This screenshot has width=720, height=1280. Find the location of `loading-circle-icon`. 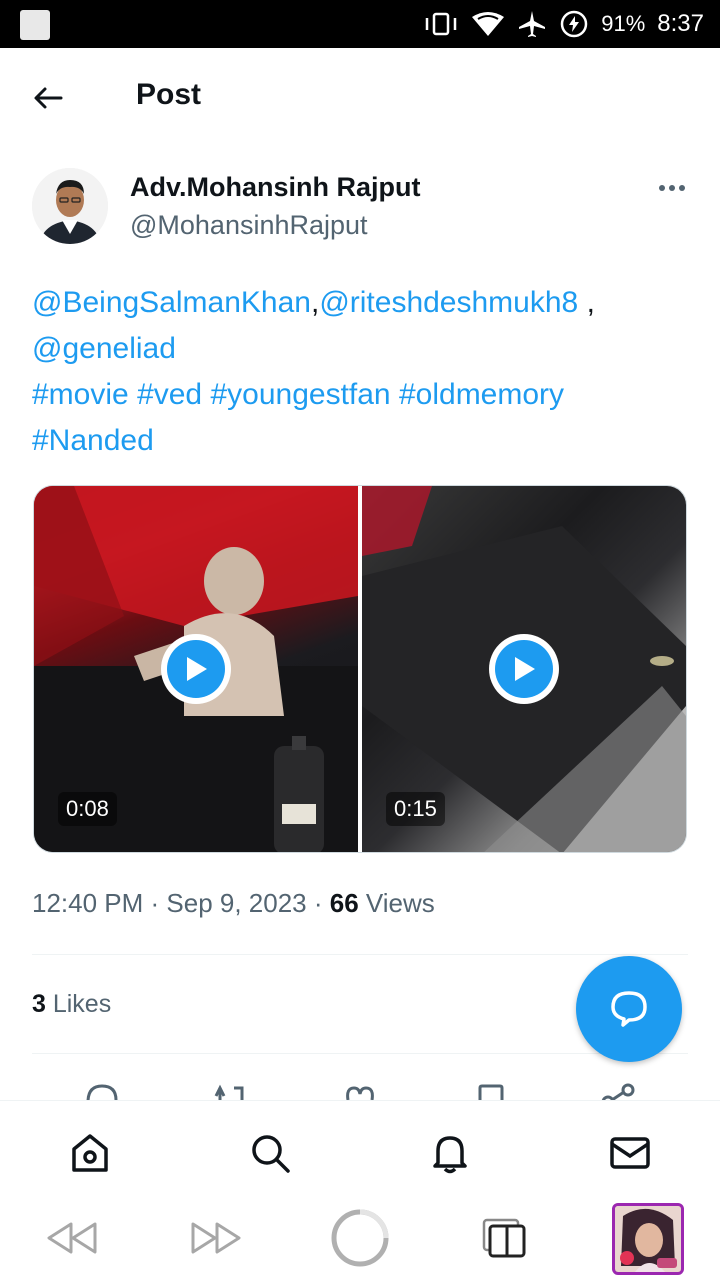

loading-circle-icon is located at coordinates (360, 1238).